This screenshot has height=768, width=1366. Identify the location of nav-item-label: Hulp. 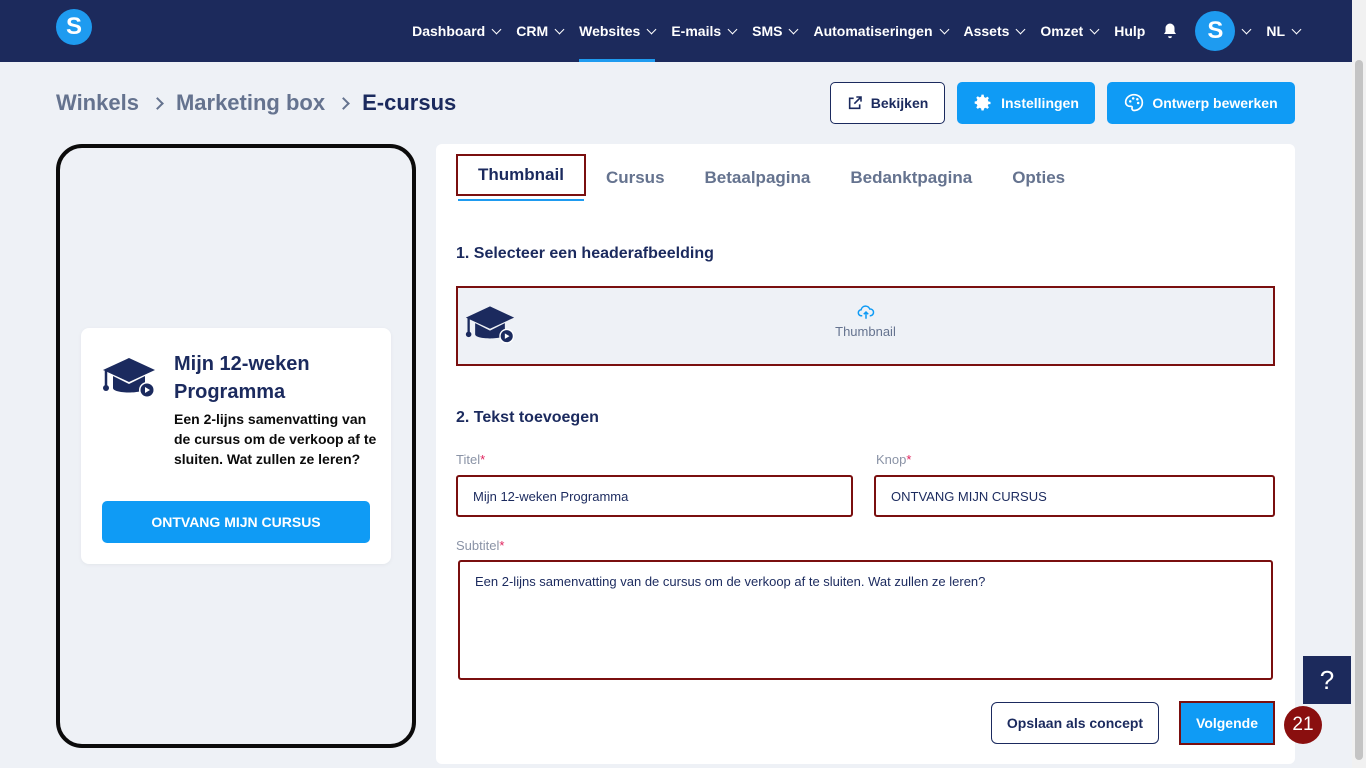
(1130, 31).